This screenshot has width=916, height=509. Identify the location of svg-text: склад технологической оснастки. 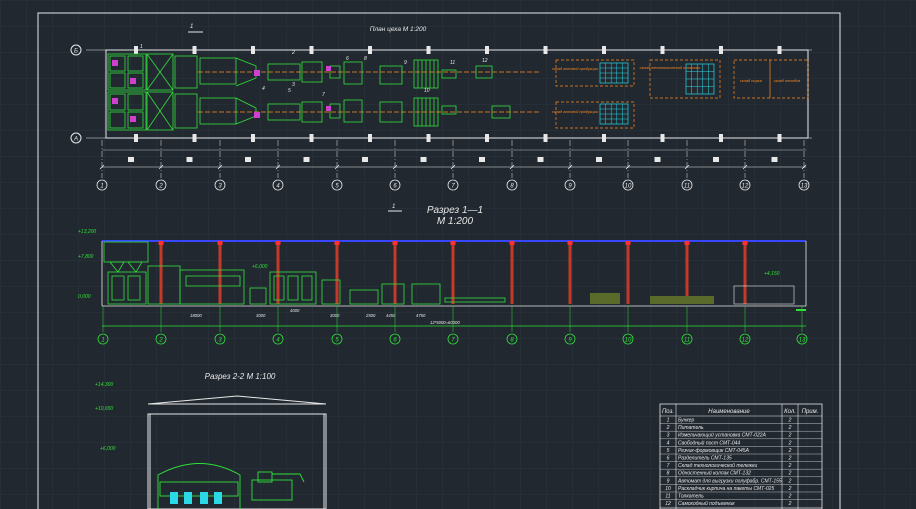
(671, 68).